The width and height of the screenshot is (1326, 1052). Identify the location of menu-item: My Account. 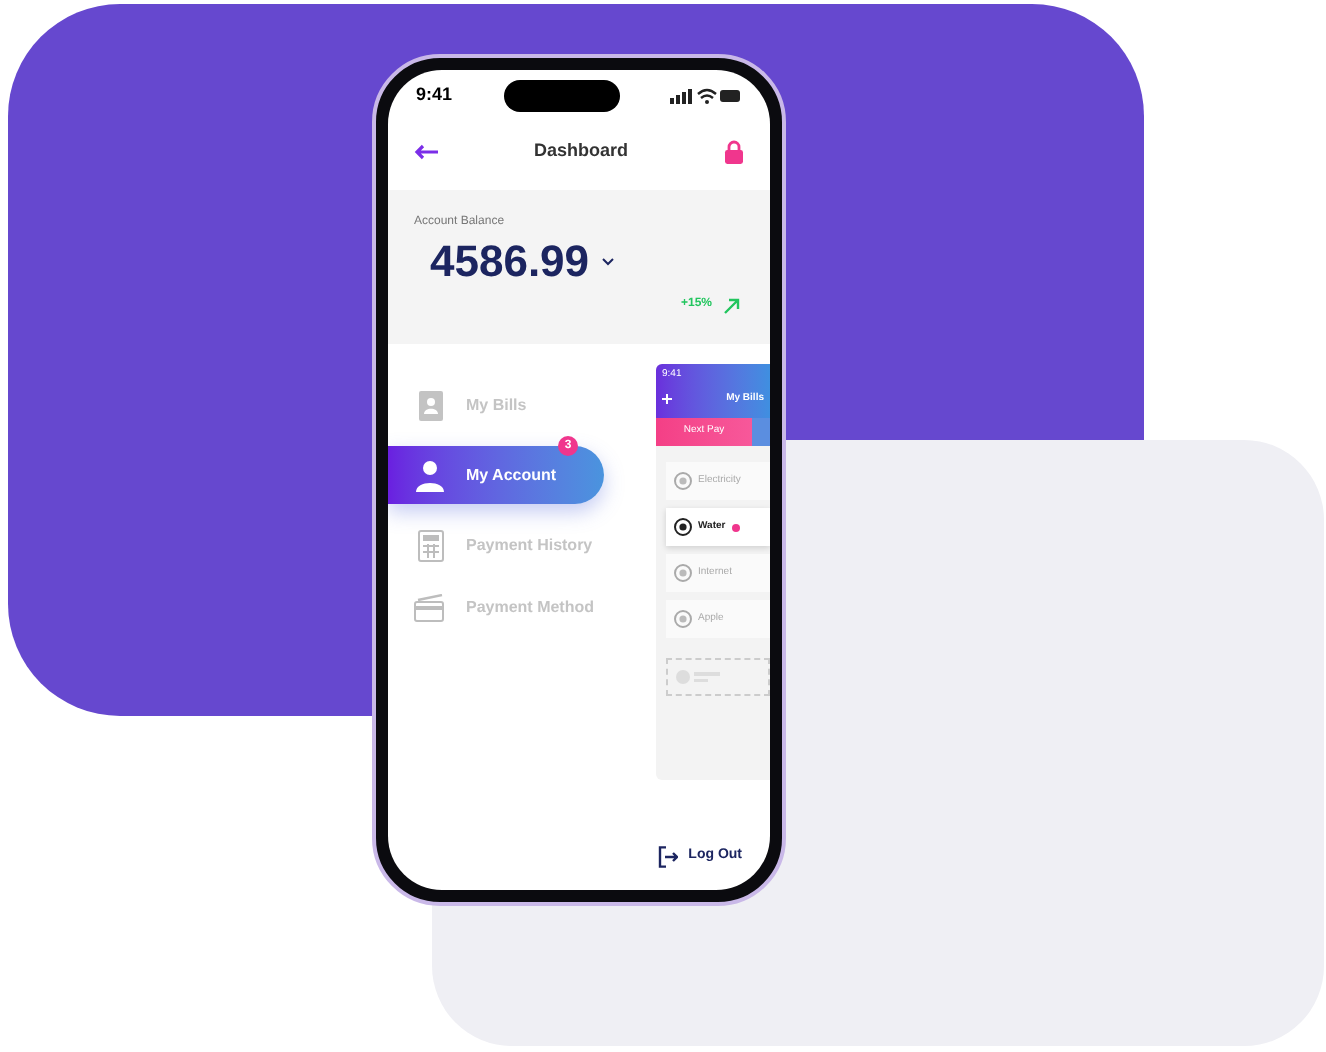
(496, 475).